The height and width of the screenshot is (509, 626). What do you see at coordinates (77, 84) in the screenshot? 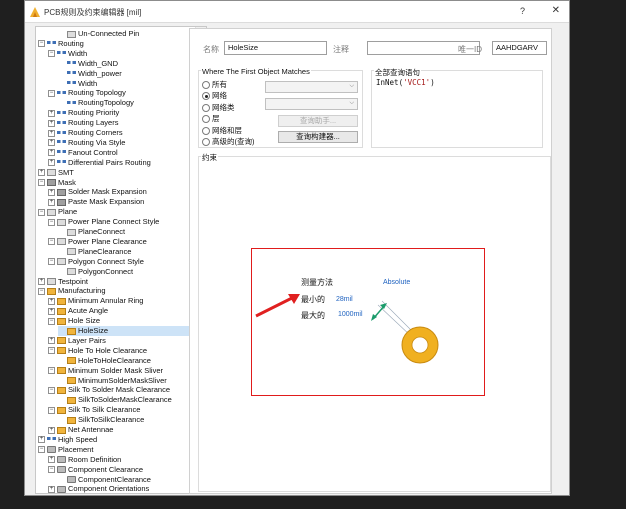
I see `tree-item: Width` at bounding box center [77, 84].